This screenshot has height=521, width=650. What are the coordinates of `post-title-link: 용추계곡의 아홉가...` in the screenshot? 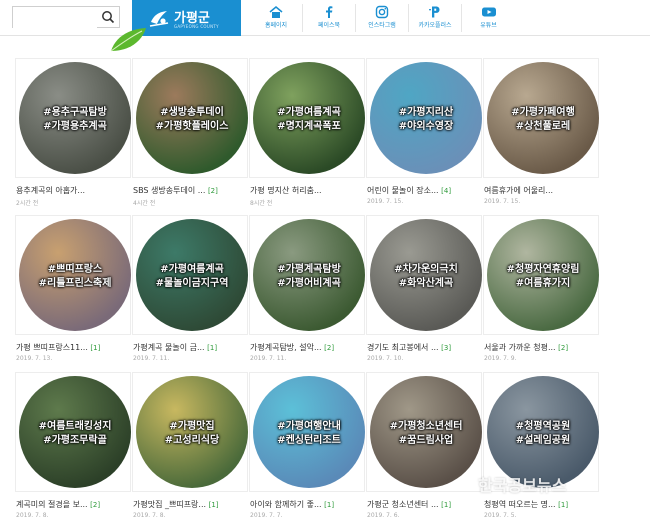 It's located at (73, 190).